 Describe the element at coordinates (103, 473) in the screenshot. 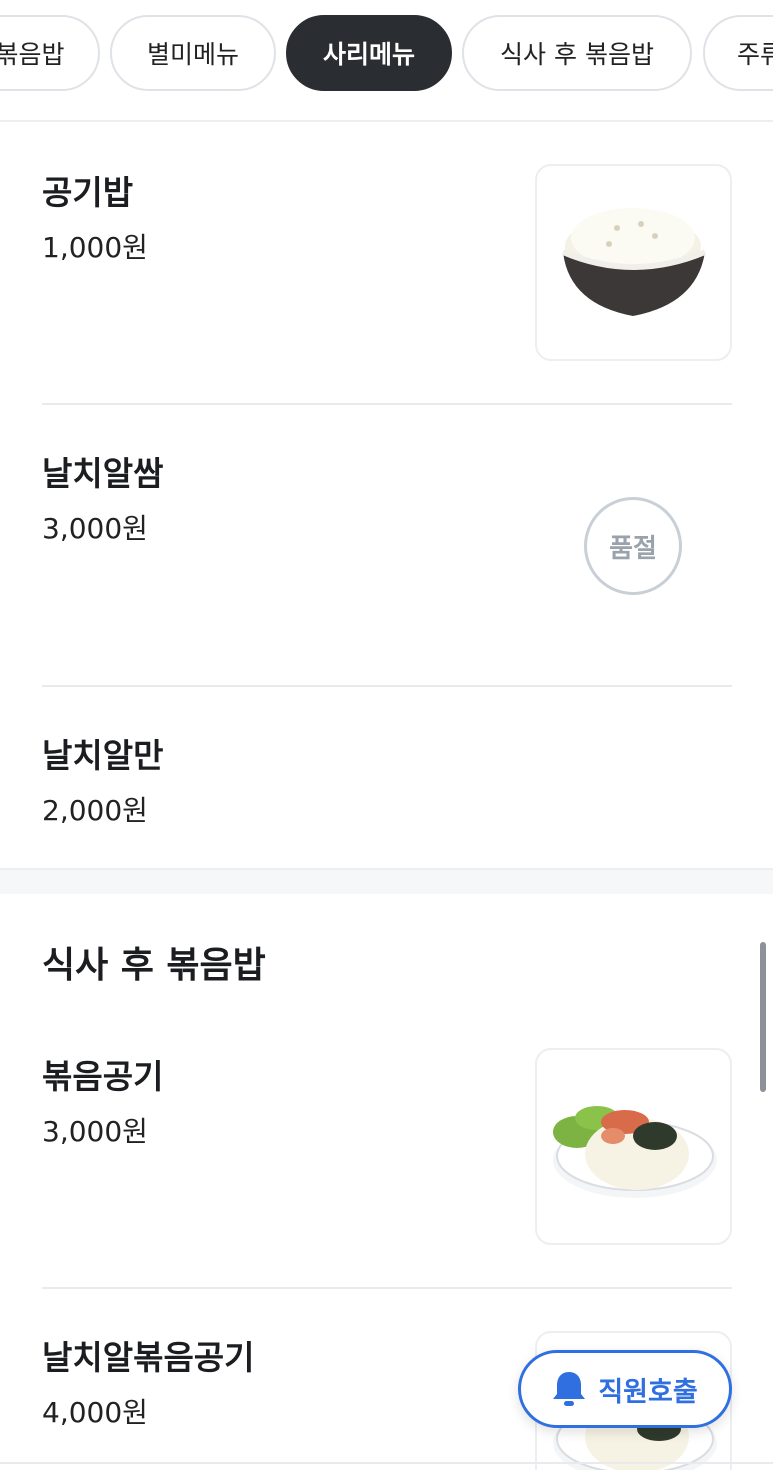

I see `item-name: 날치알쌈` at that location.